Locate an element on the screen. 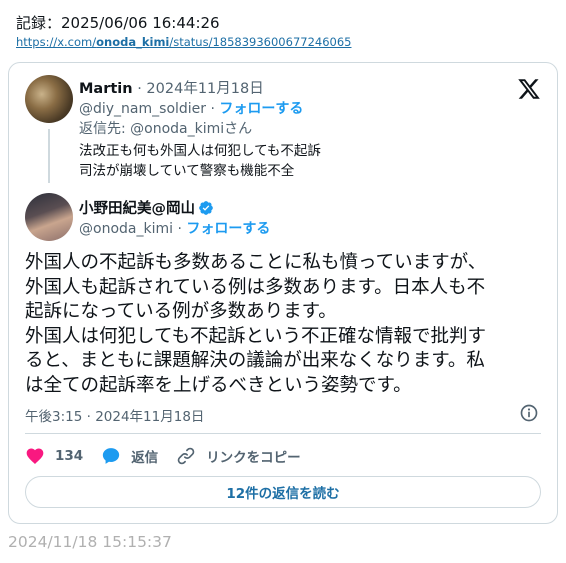  reply-bubble-icon is located at coordinates (111, 456).